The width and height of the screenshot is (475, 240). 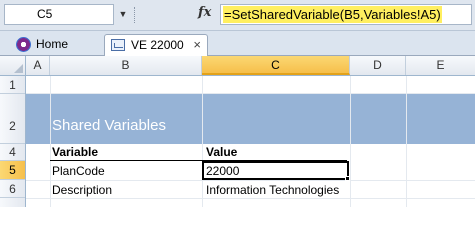 I want to click on row-header-1: 1, so click(x=12, y=85).